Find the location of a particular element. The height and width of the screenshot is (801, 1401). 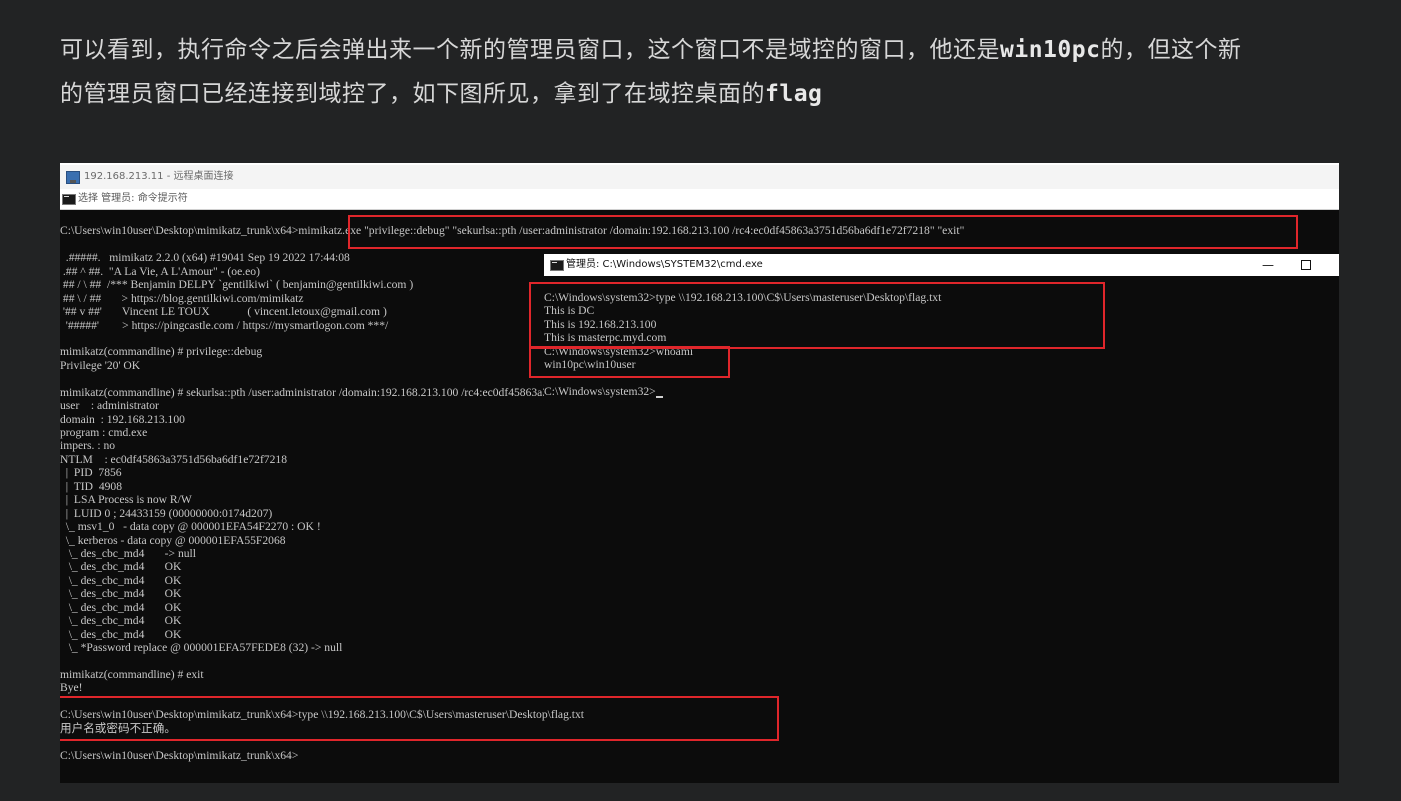

minimize-button: — is located at coordinates (1268, 265).